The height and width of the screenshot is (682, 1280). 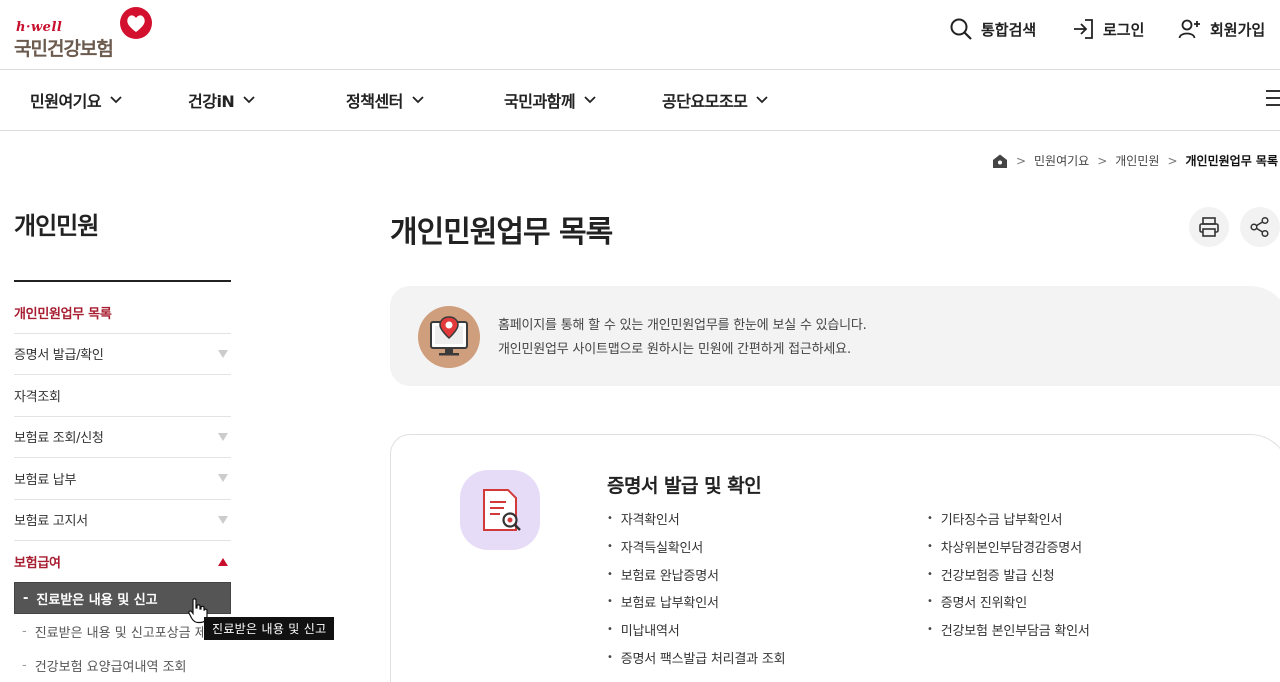 I want to click on gnb-label: 국민과함께, so click(x=540, y=101).